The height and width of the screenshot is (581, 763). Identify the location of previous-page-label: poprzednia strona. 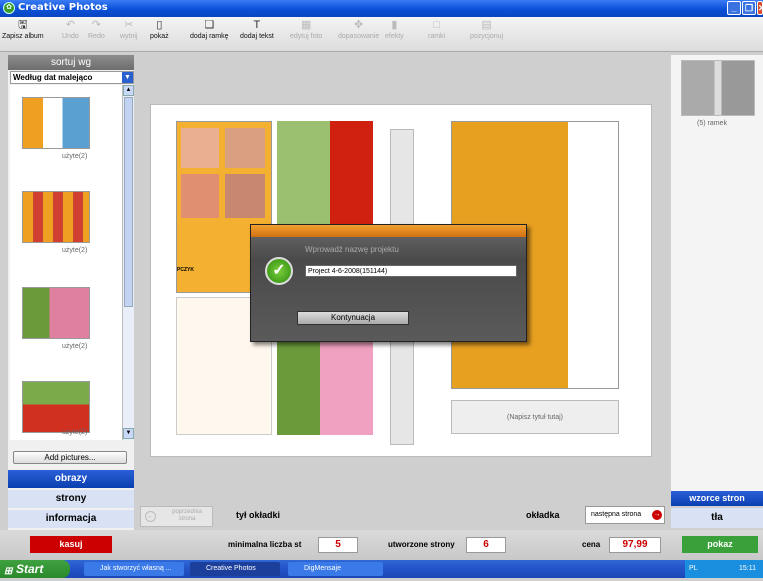
(187, 515).